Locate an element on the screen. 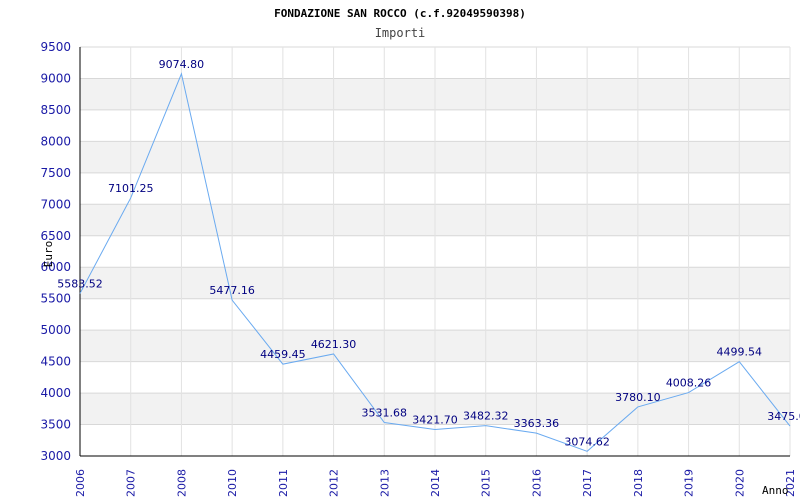 The height and width of the screenshot is (500, 800). x-tick-label: 2012 is located at coordinates (334, 483).